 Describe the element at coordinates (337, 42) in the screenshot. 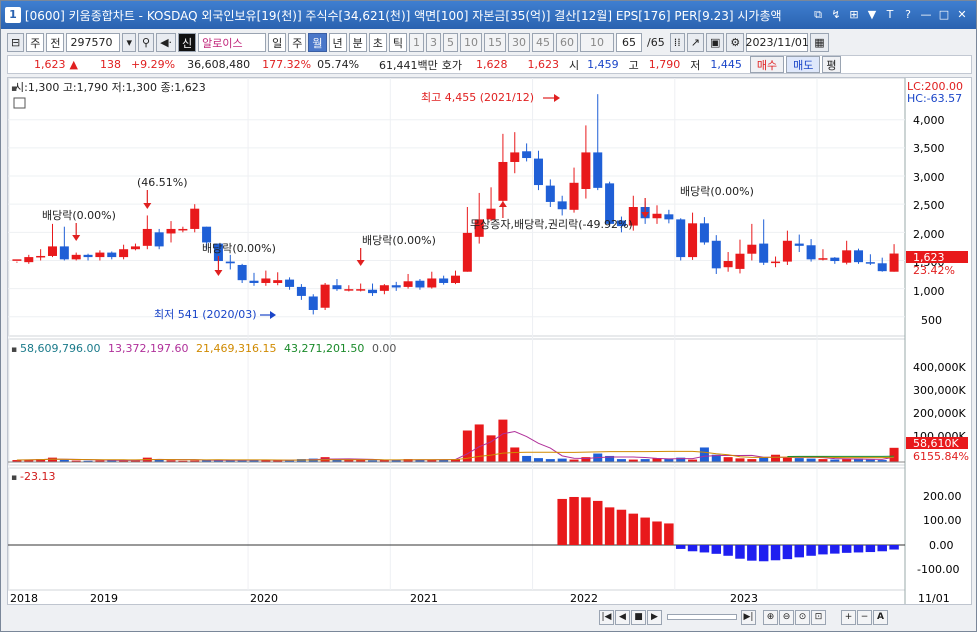

I see `period-year: 년` at that location.